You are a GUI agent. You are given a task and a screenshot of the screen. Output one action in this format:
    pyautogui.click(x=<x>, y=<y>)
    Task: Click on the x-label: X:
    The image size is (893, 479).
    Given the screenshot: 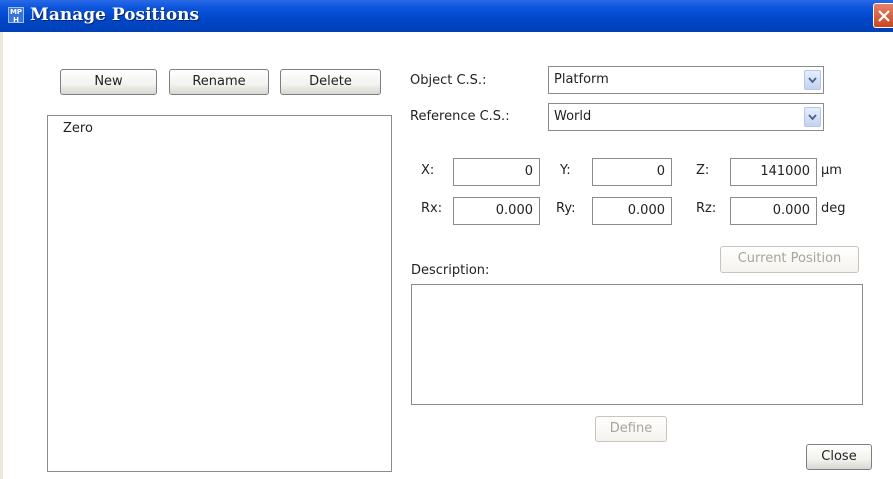 What is the action you would take?
    pyautogui.click(x=428, y=170)
    